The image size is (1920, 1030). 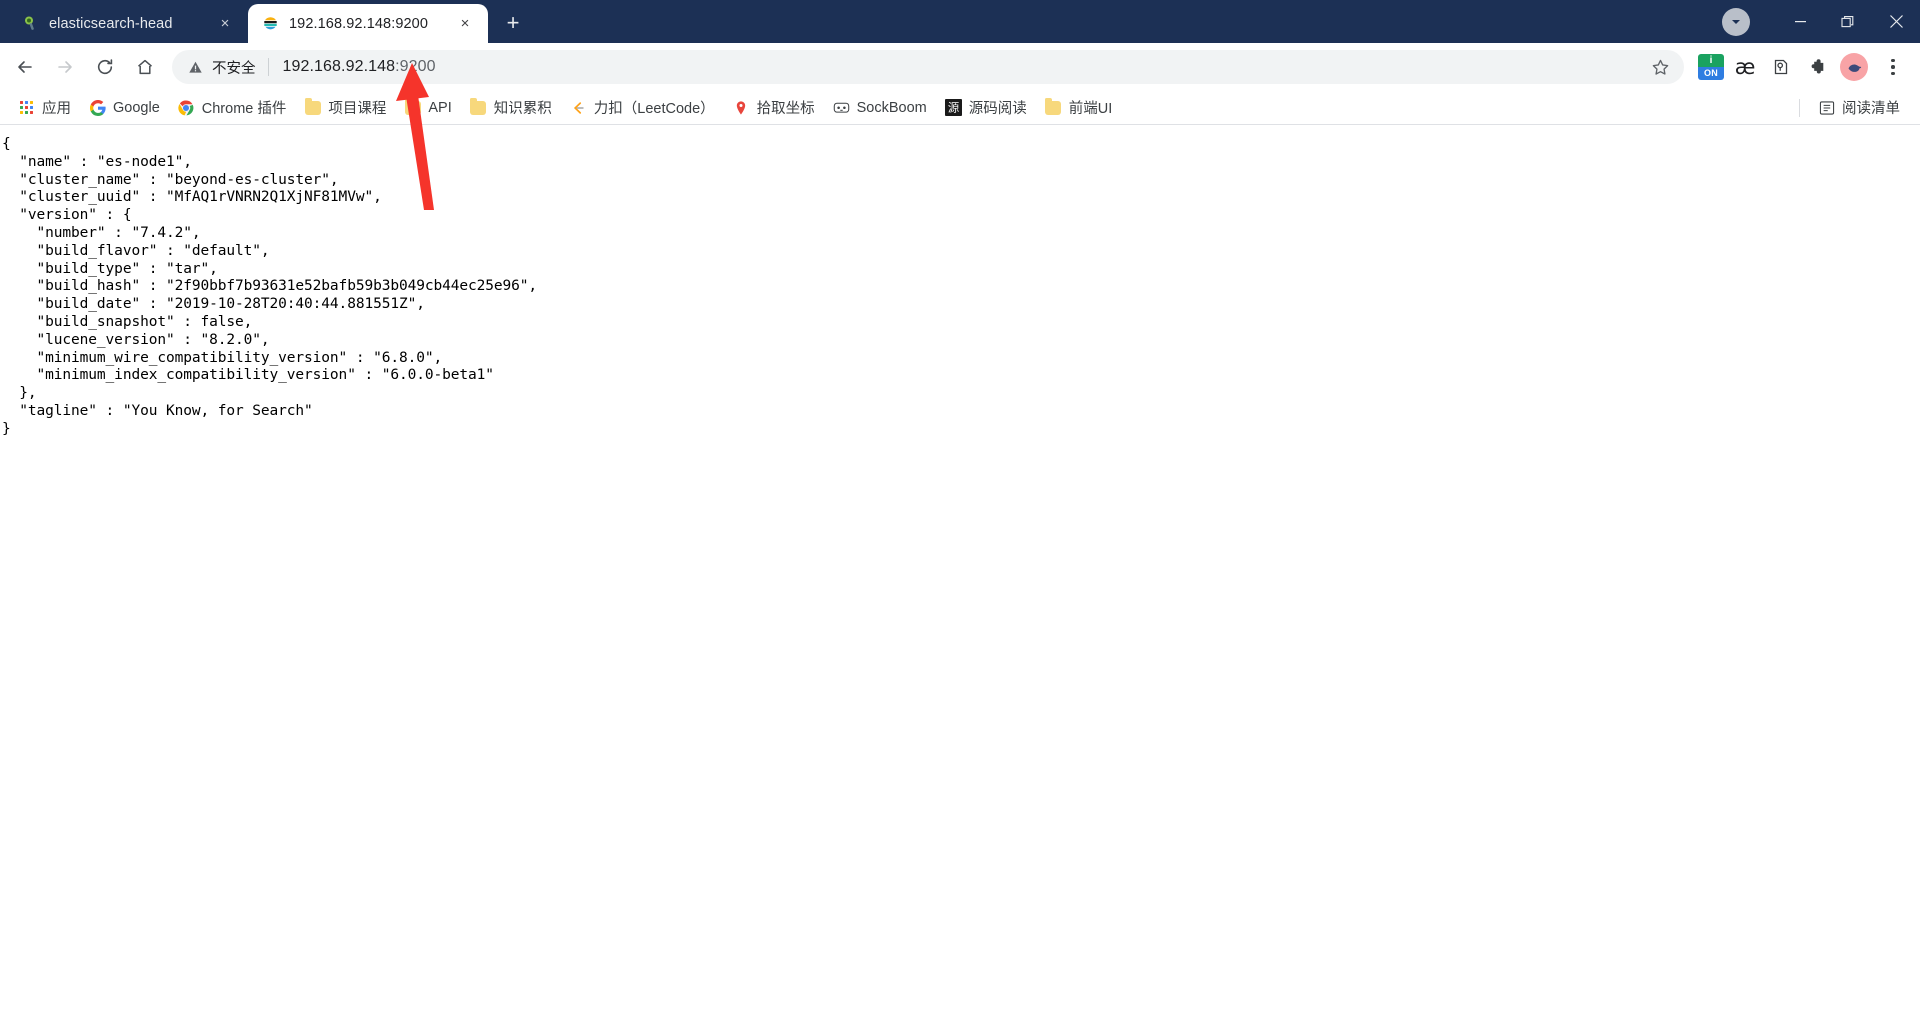 I want to click on back-button, so click(x=25, y=67).